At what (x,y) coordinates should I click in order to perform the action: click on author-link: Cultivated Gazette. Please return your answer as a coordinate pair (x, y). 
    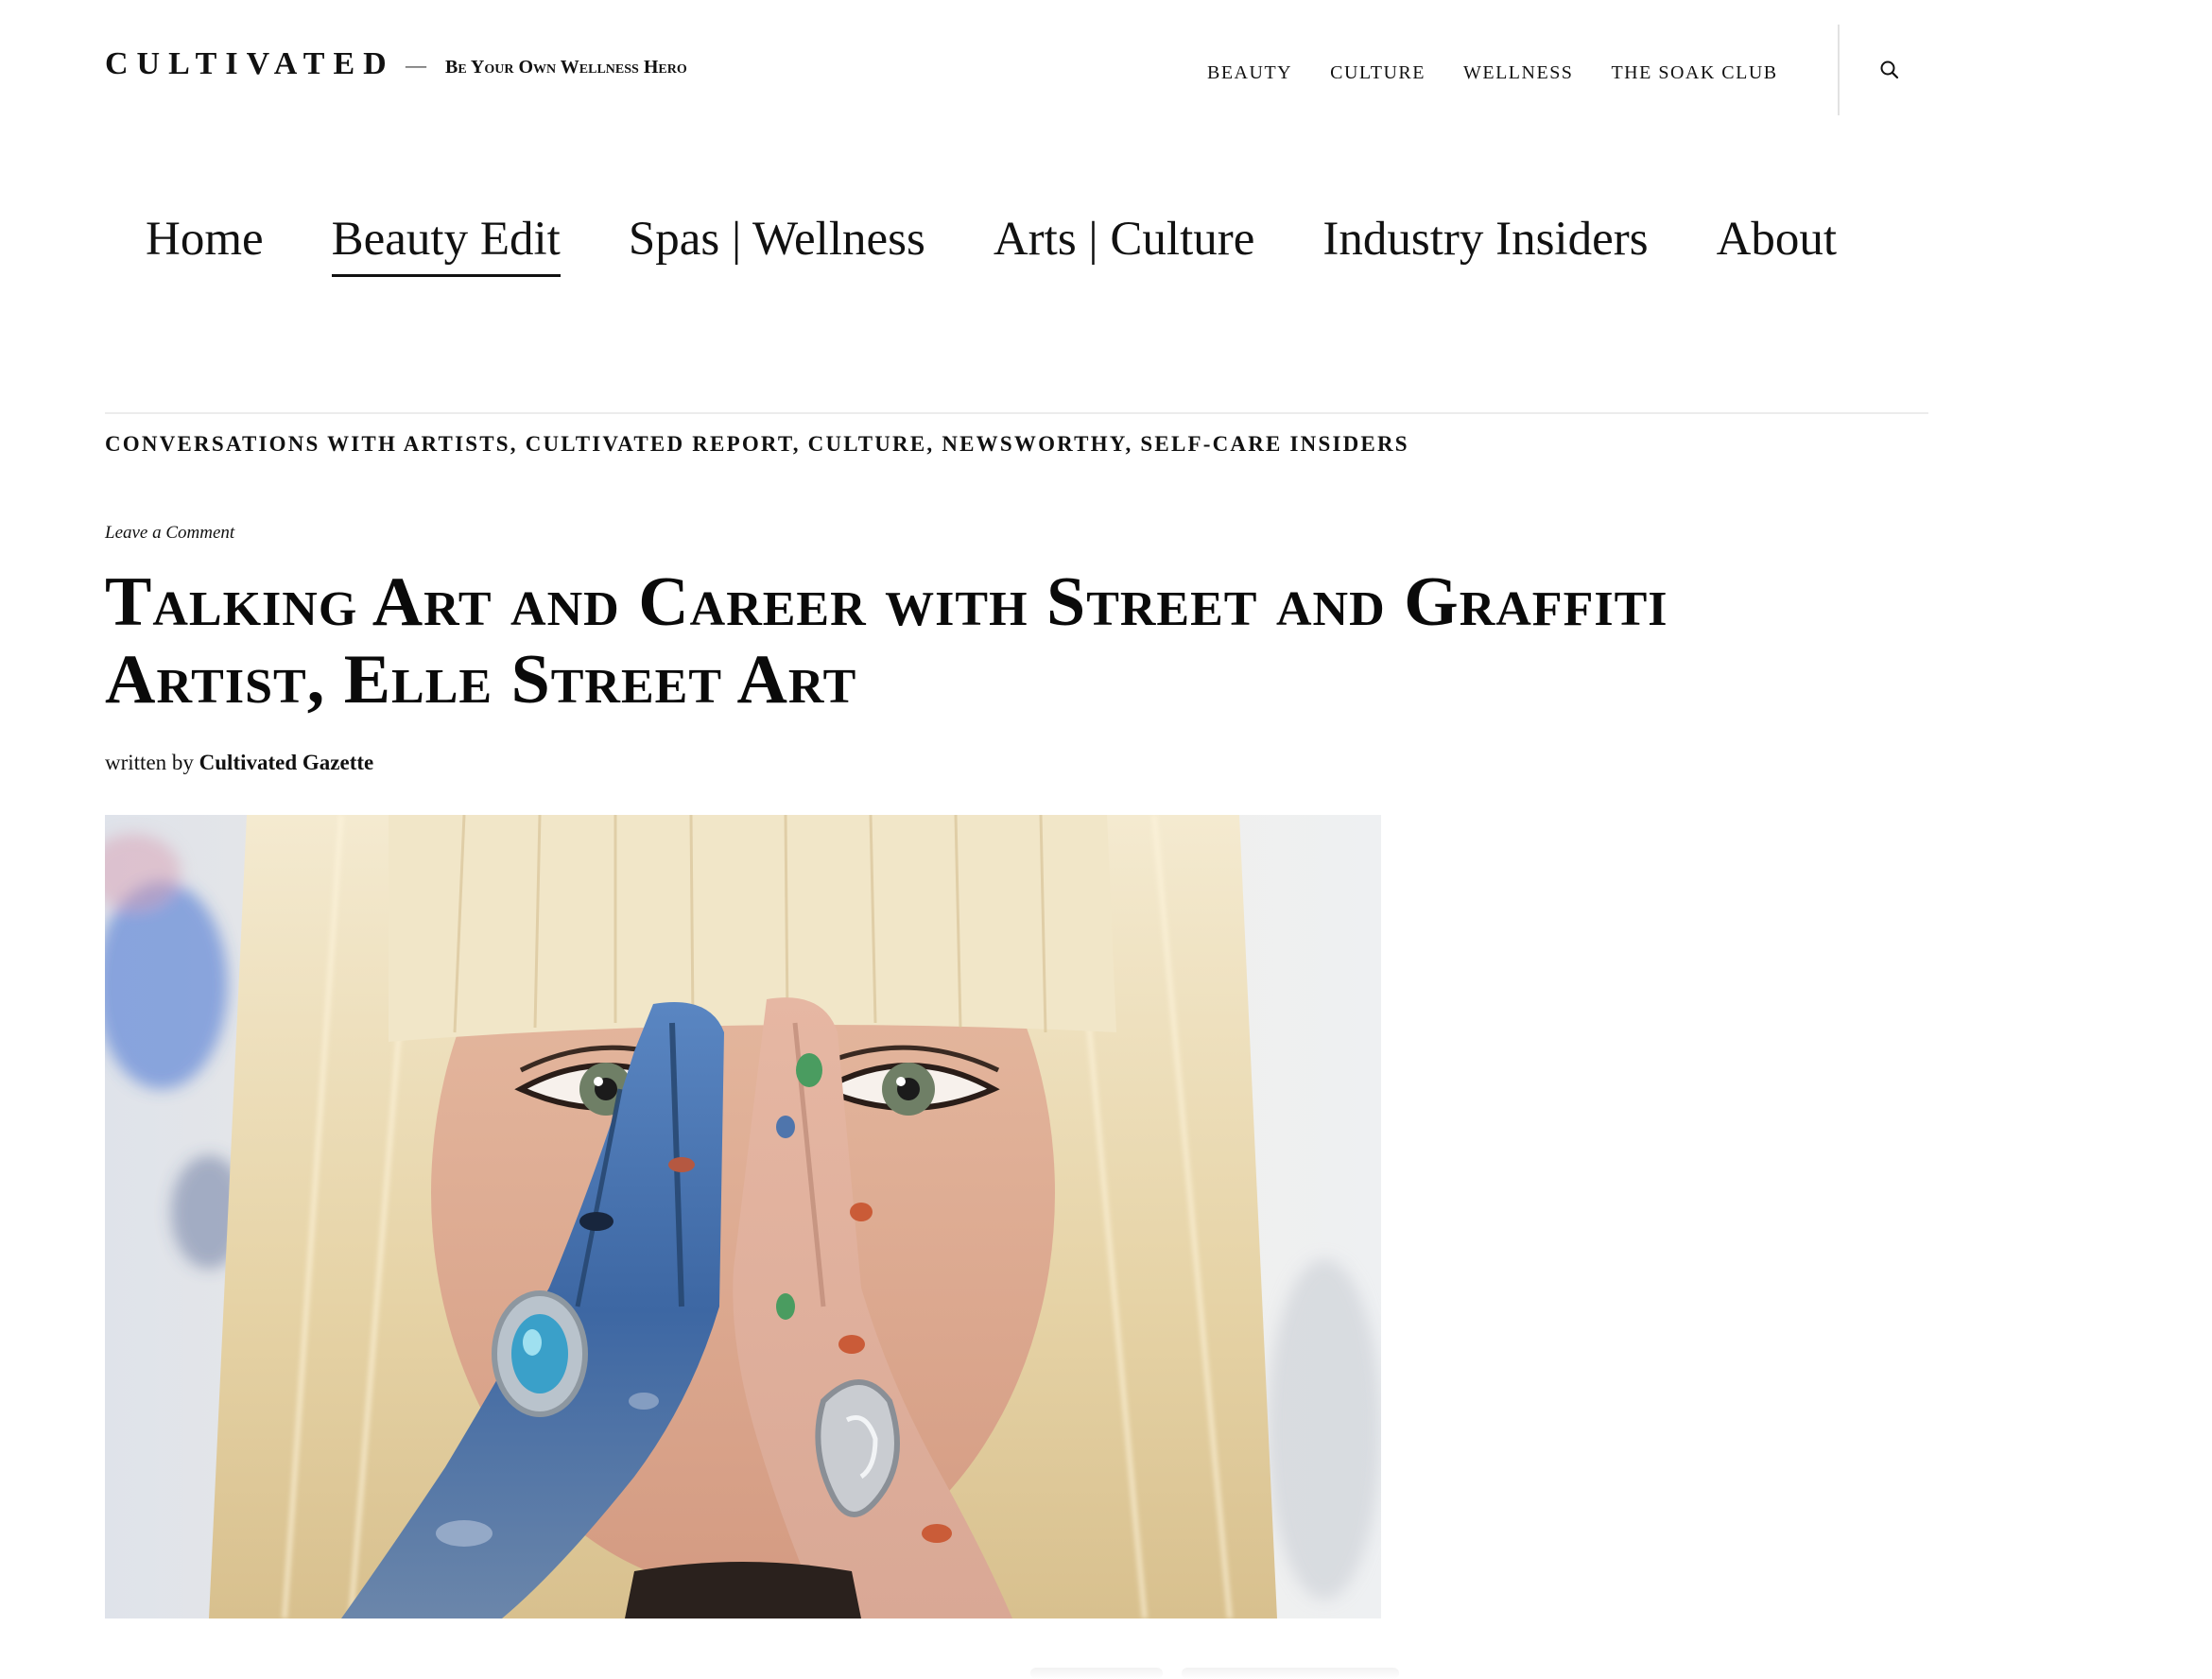
    Looking at the image, I should click on (286, 762).